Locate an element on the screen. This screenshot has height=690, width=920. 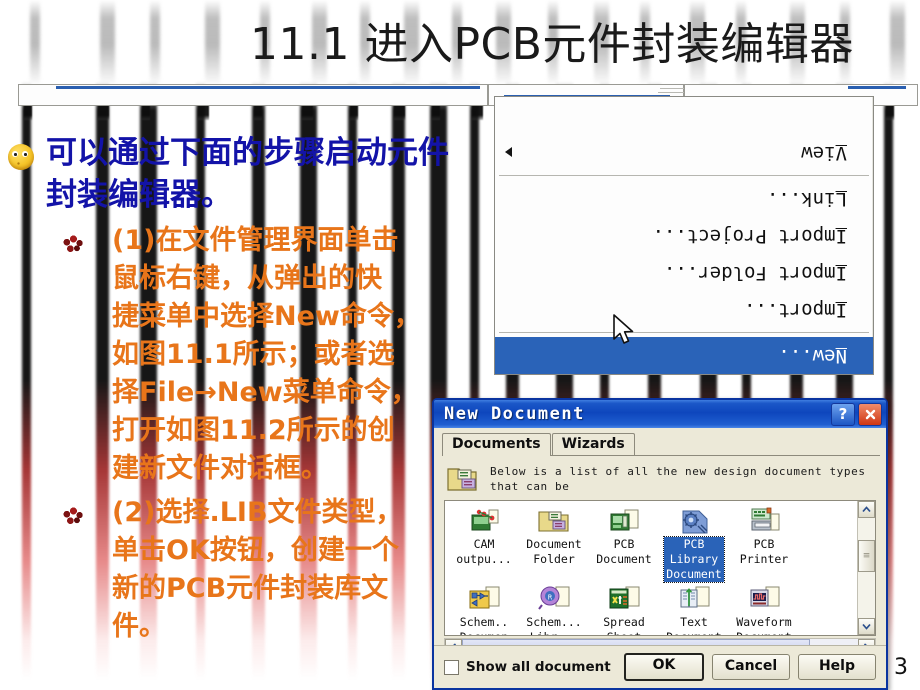
document-type-item: PCB Document is located at coordinates (624, 544).